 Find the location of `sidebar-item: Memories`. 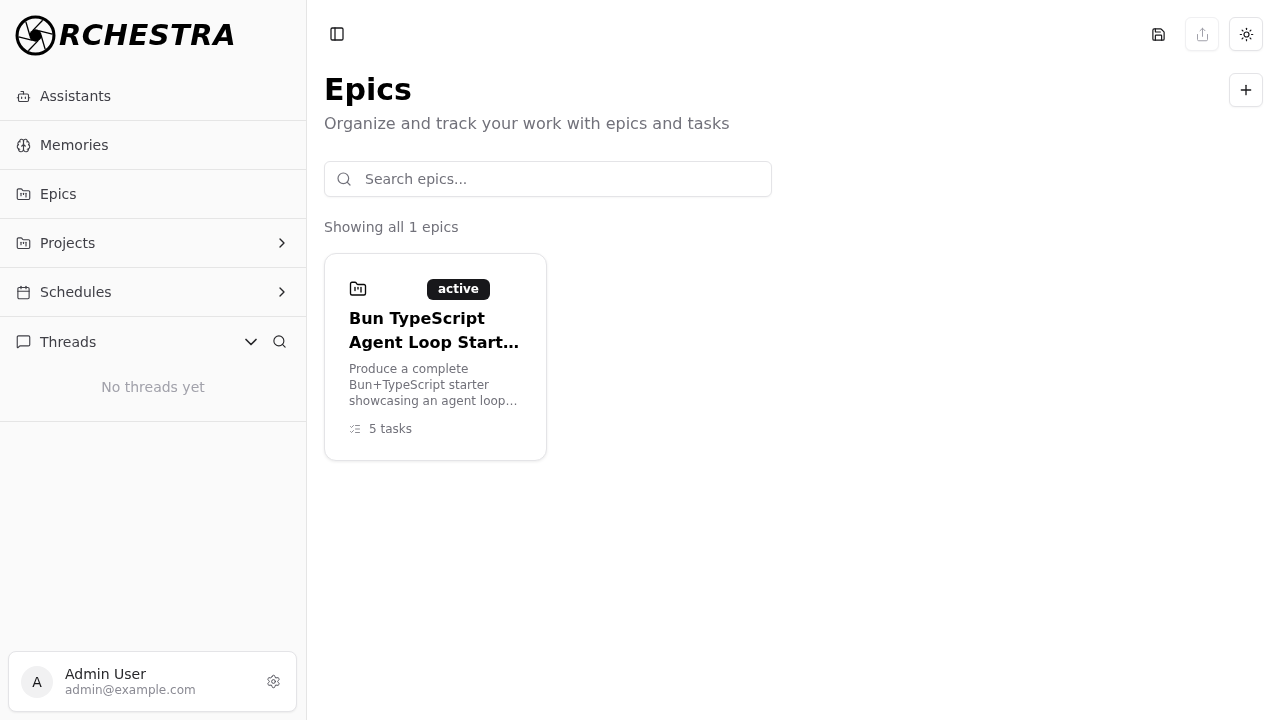

sidebar-item: Memories is located at coordinates (153, 145).